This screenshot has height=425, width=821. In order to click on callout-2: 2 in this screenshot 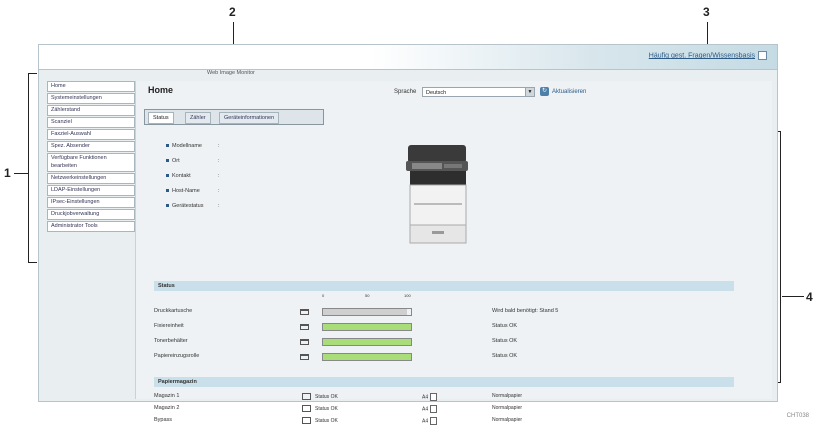, I will do `click(232, 12)`.